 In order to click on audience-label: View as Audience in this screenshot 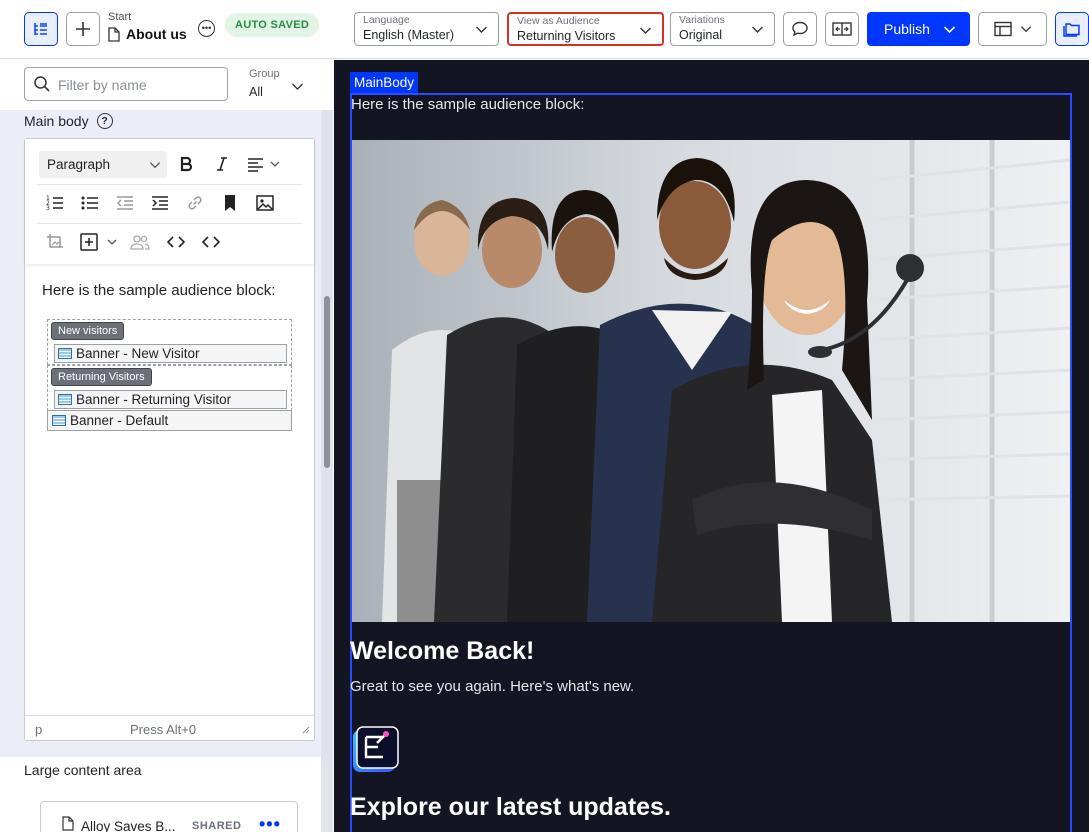, I will do `click(558, 21)`.